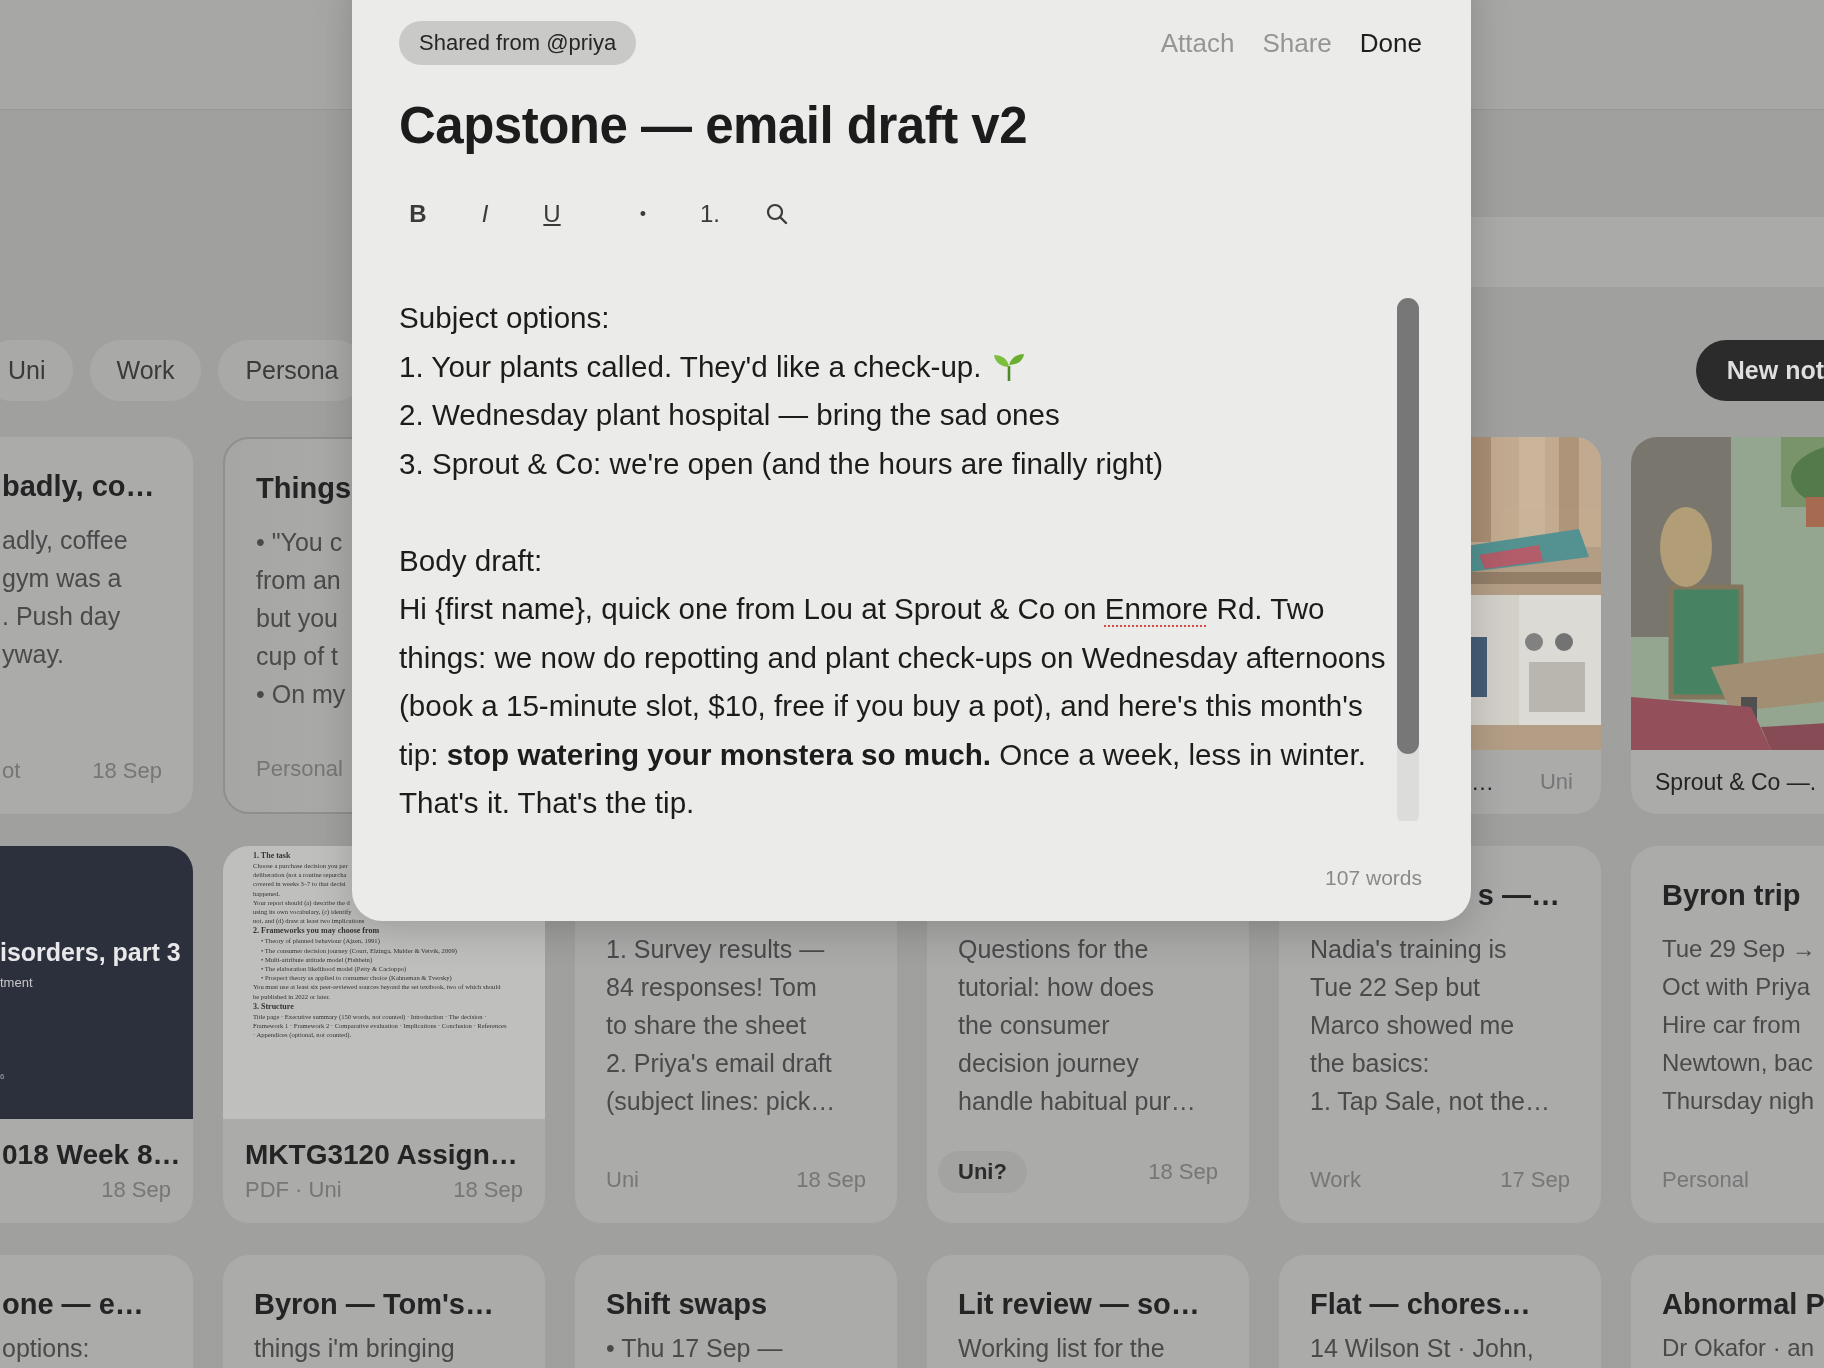 The height and width of the screenshot is (1368, 1824). I want to click on note-text: . Push day, so click(61, 616).